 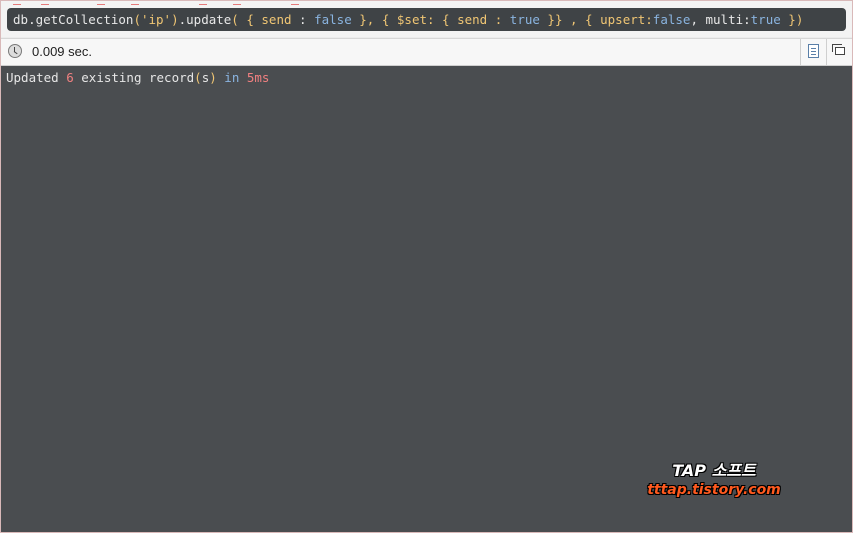 I want to click on watermark-title: TAP 소프트, so click(x=714, y=470).